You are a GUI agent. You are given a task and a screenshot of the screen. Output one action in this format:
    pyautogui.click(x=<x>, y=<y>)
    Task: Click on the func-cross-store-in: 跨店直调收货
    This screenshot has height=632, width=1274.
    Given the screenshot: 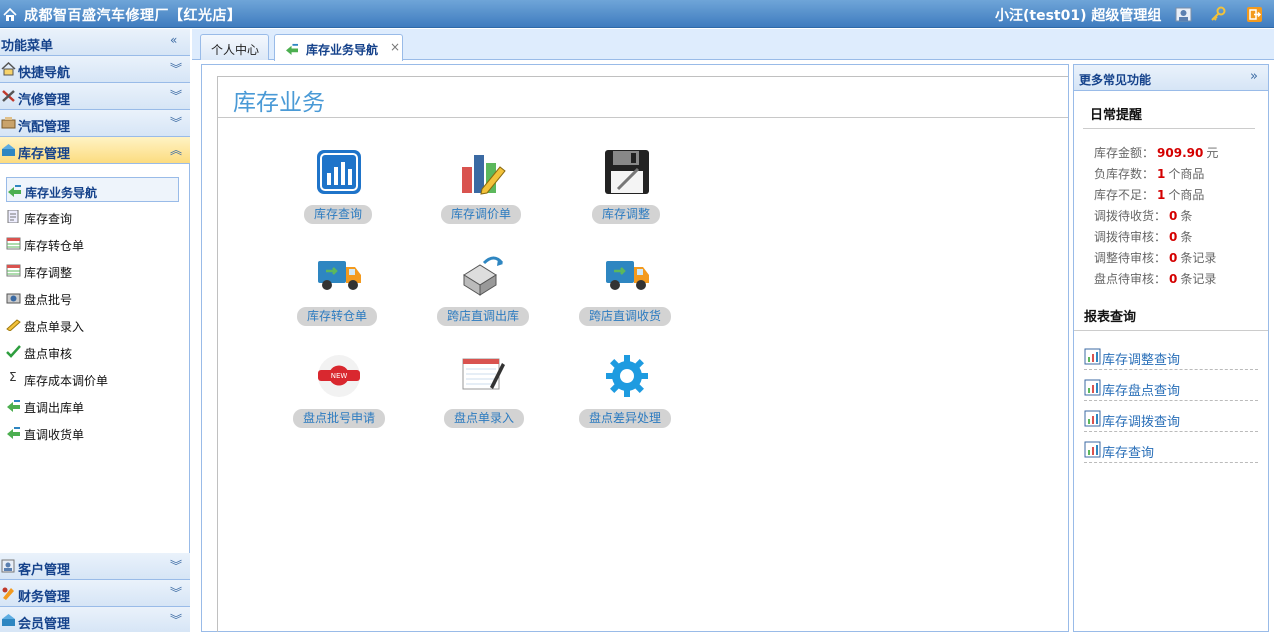 What is the action you would take?
    pyautogui.click(x=626, y=296)
    